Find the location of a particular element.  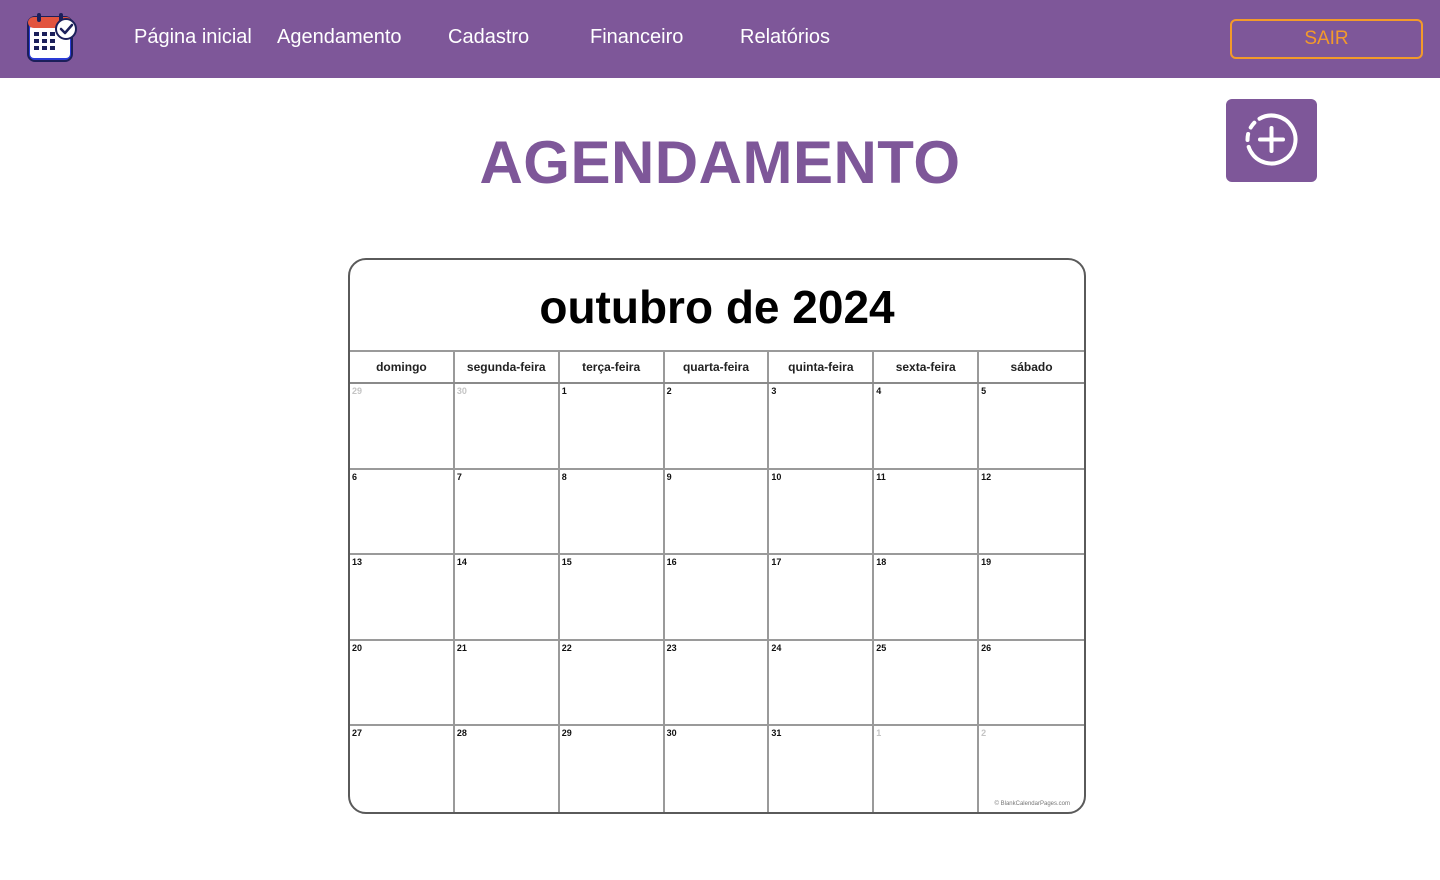

calendar-day-cell: 12 is located at coordinates (1031, 513).